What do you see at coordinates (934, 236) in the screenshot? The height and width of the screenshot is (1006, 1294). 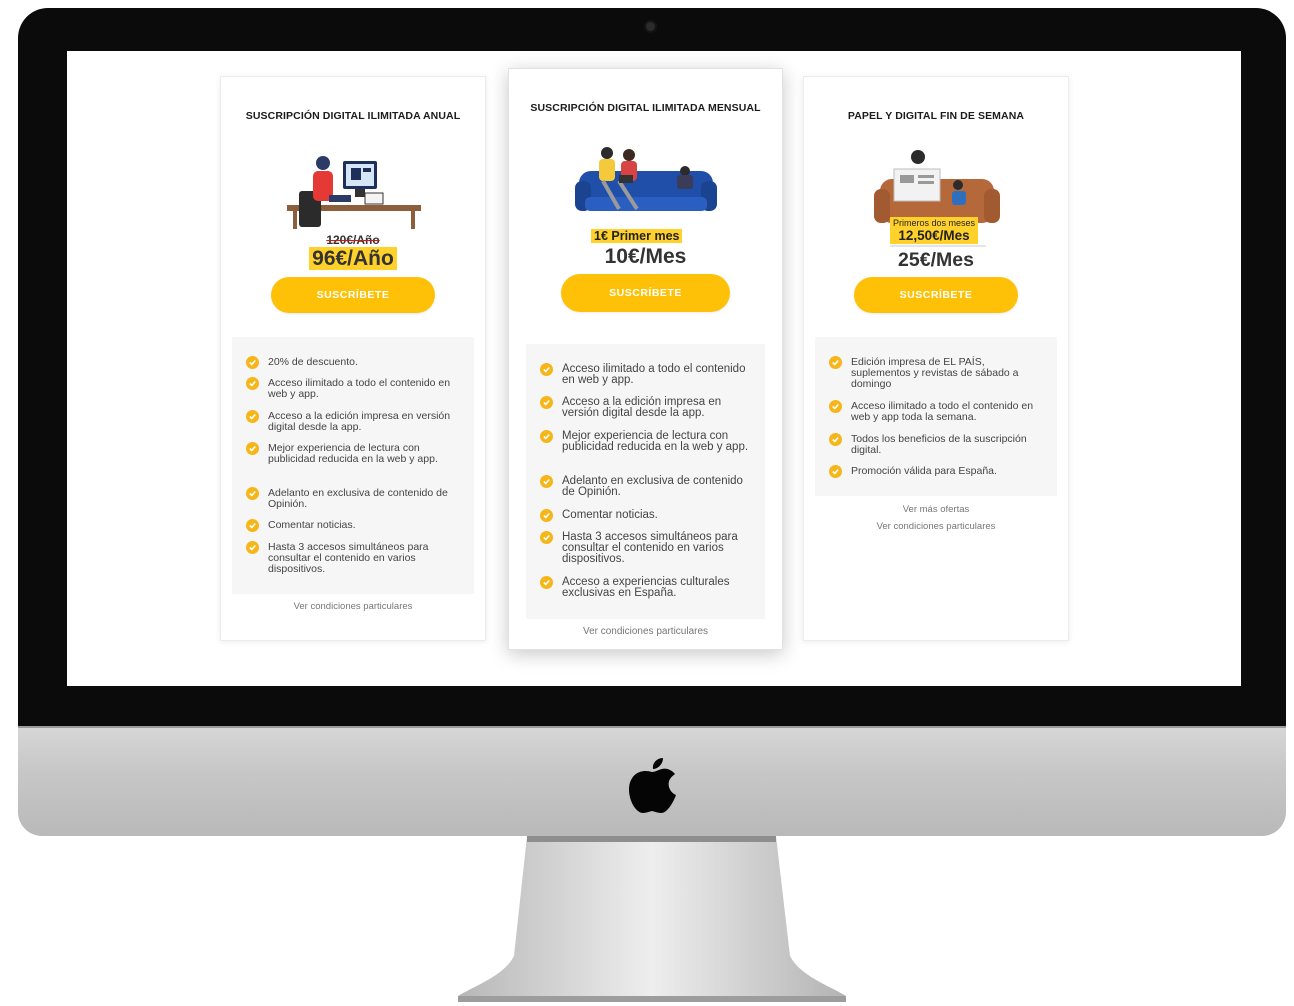 I see `promo-price: 12,50€/Mes` at bounding box center [934, 236].